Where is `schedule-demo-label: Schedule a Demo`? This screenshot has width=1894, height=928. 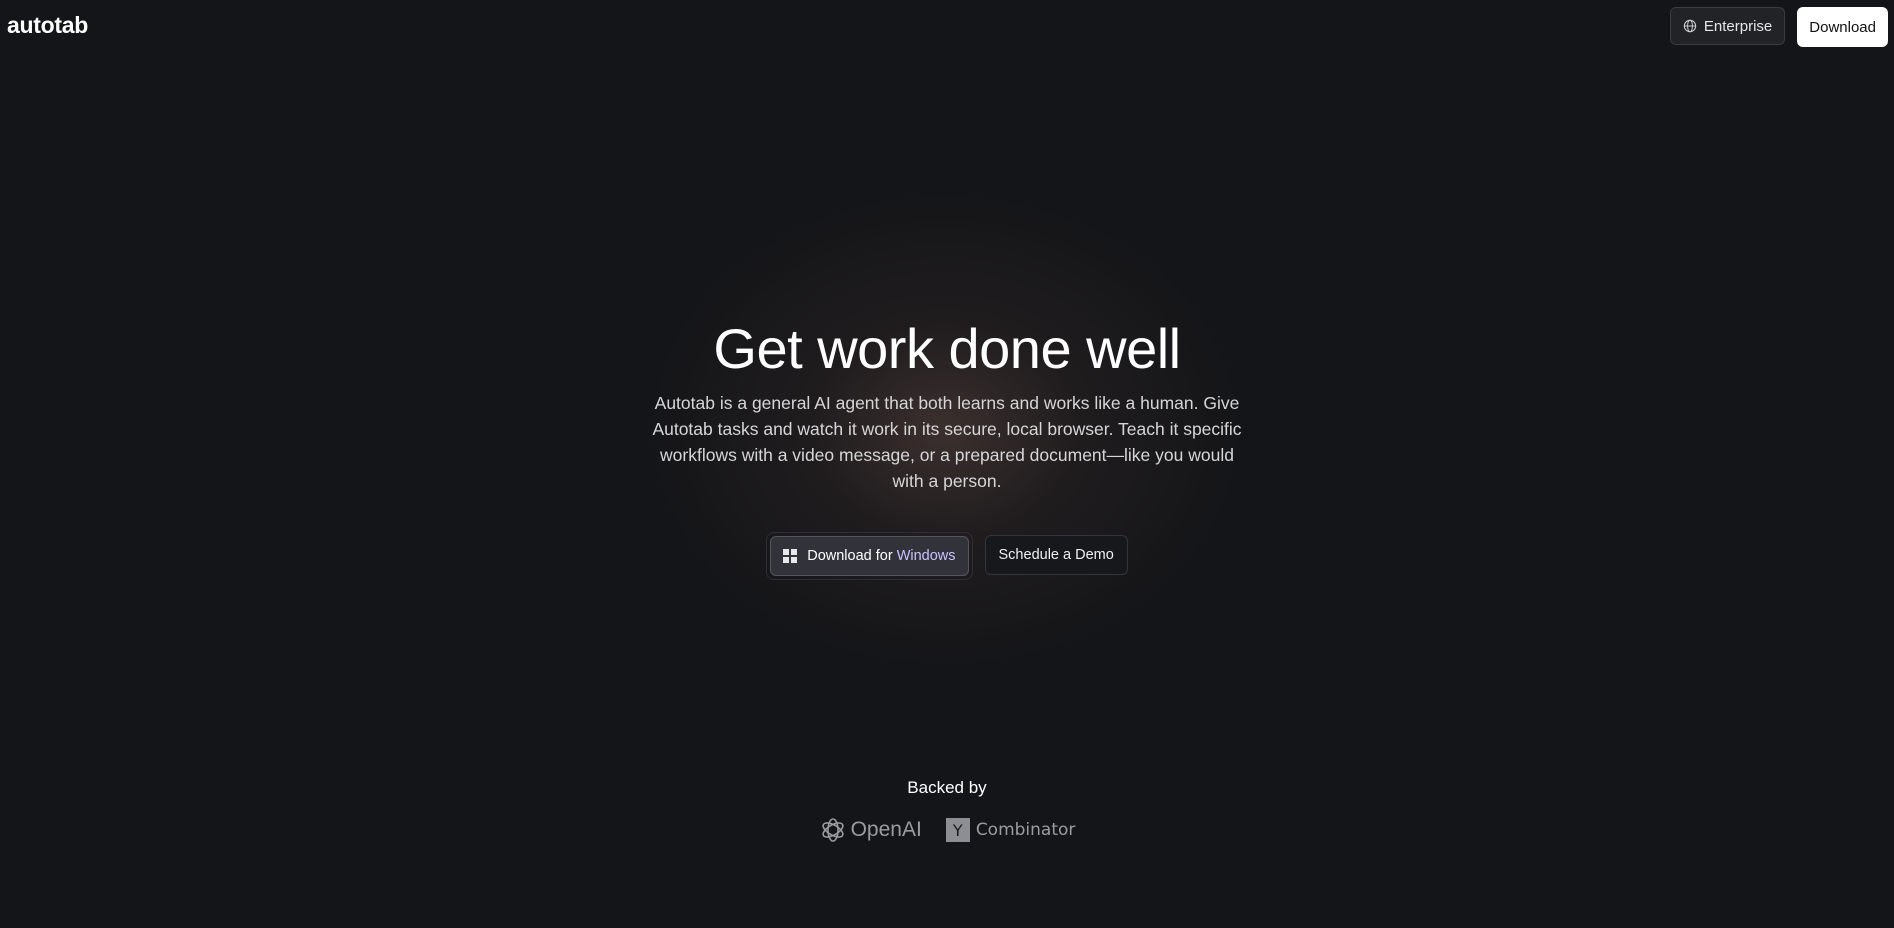 schedule-demo-label: Schedule a Demo is located at coordinates (1056, 555).